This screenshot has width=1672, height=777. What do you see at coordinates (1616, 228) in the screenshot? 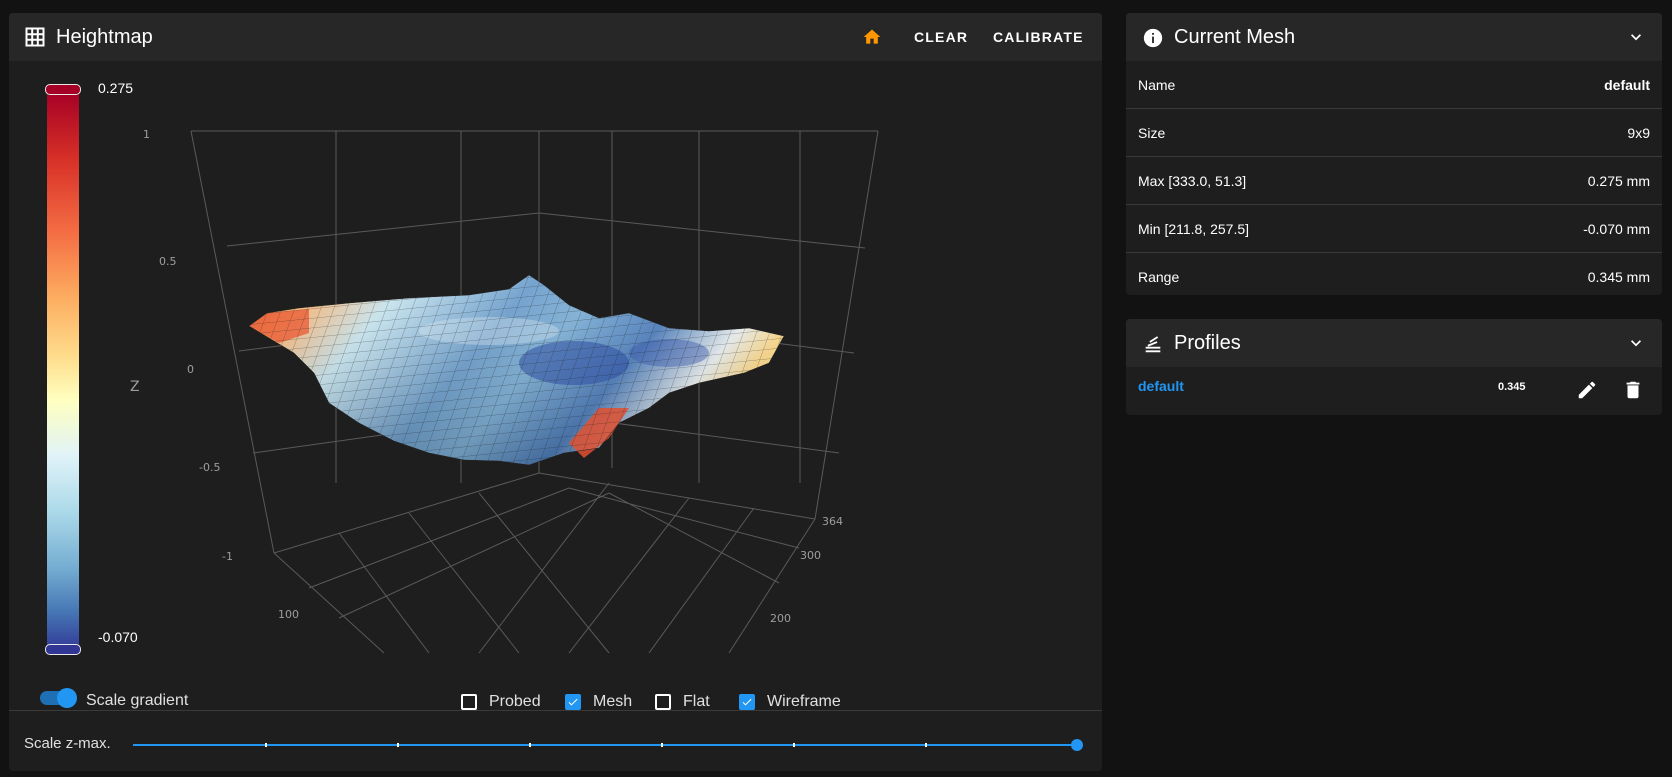
I see `mesh-value-min: -0.070 mm` at bounding box center [1616, 228].